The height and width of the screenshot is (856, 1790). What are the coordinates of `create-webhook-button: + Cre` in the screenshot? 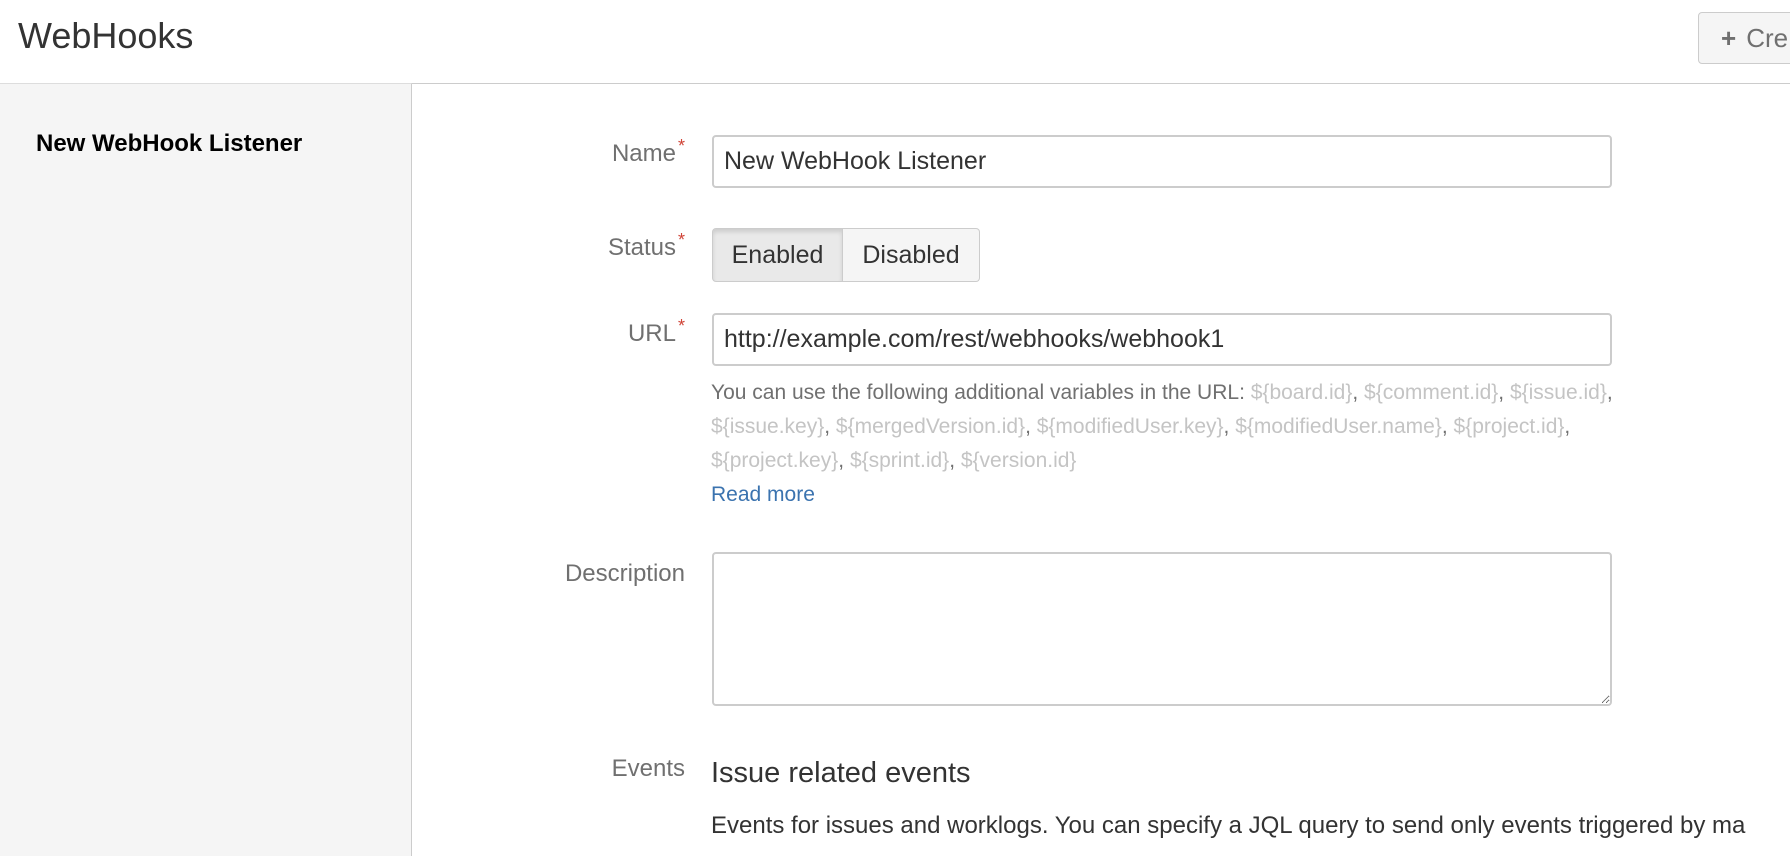 It's located at (1744, 38).